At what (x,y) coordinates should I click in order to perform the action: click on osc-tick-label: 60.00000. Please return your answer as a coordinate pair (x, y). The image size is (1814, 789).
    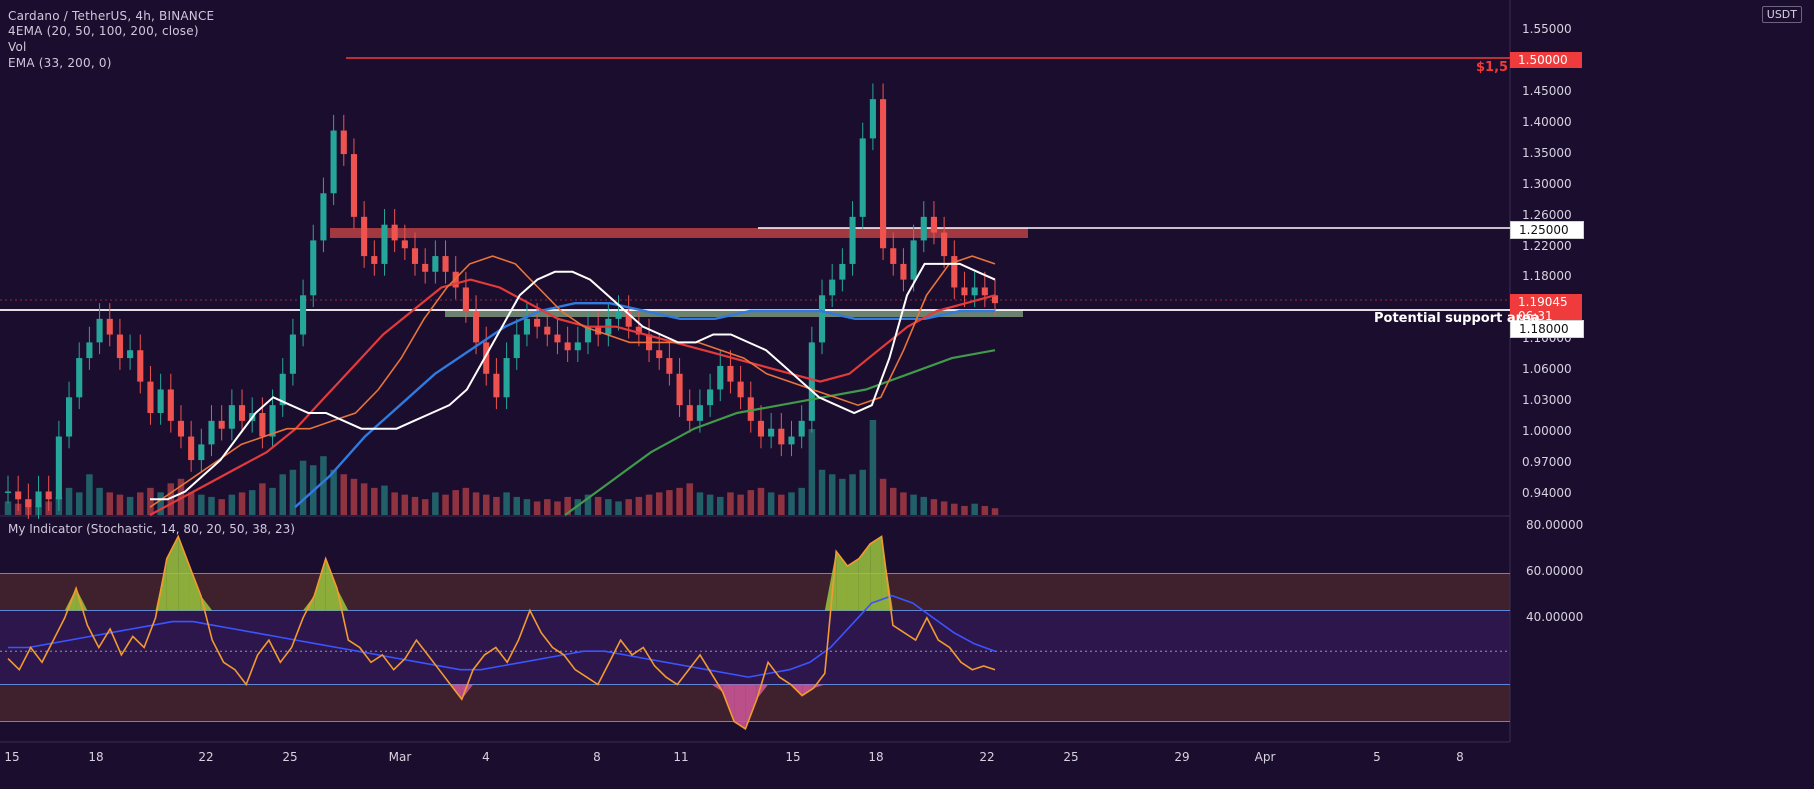
    Looking at the image, I should click on (1555, 571).